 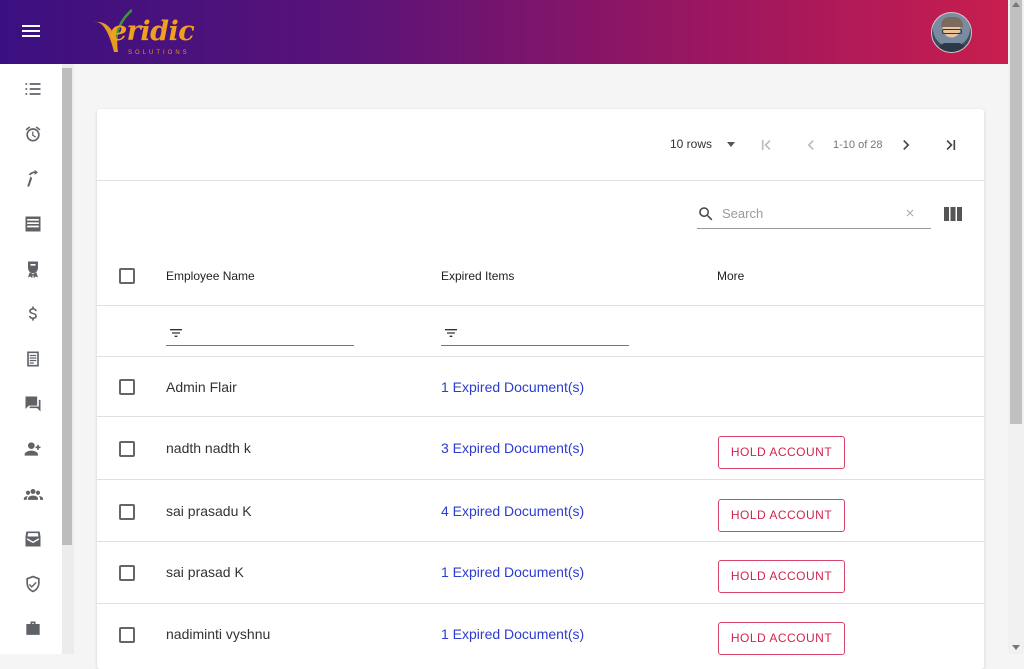 I want to click on pagination-range: 1-10 of 28, so click(x=858, y=145).